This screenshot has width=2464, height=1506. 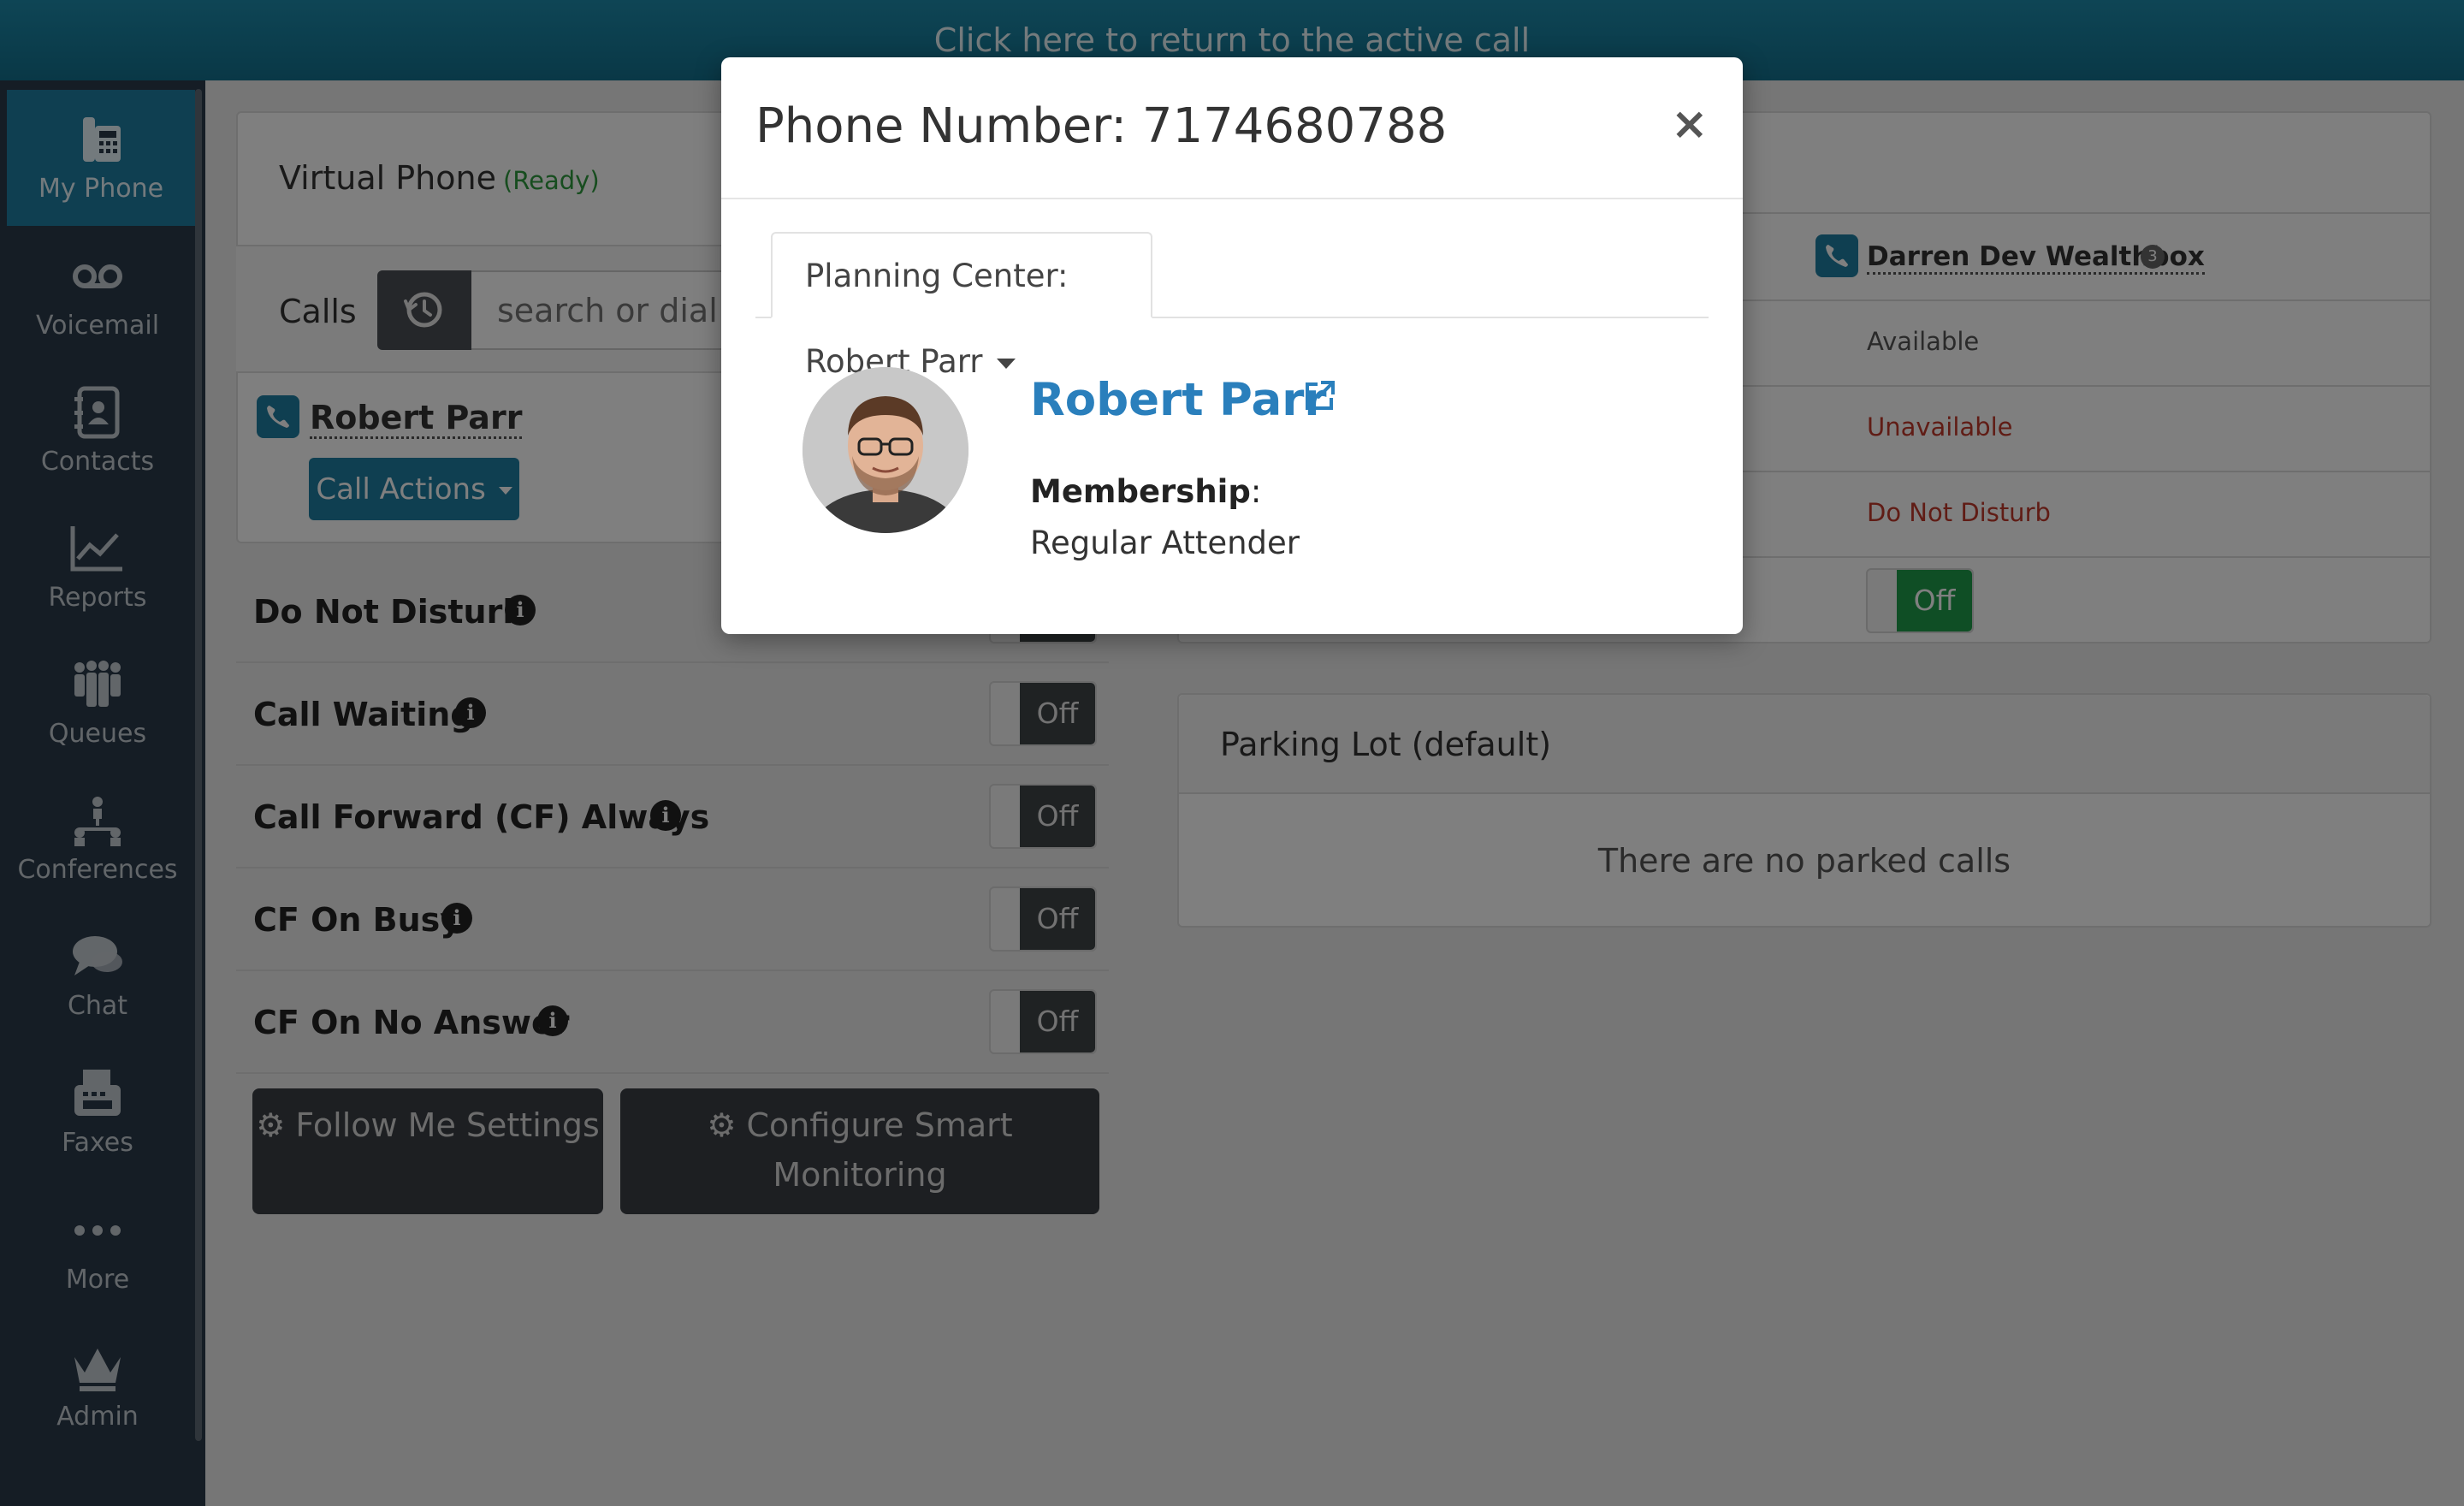 I want to click on modal-title: Phone Number: 7174680788, so click(x=1101, y=126).